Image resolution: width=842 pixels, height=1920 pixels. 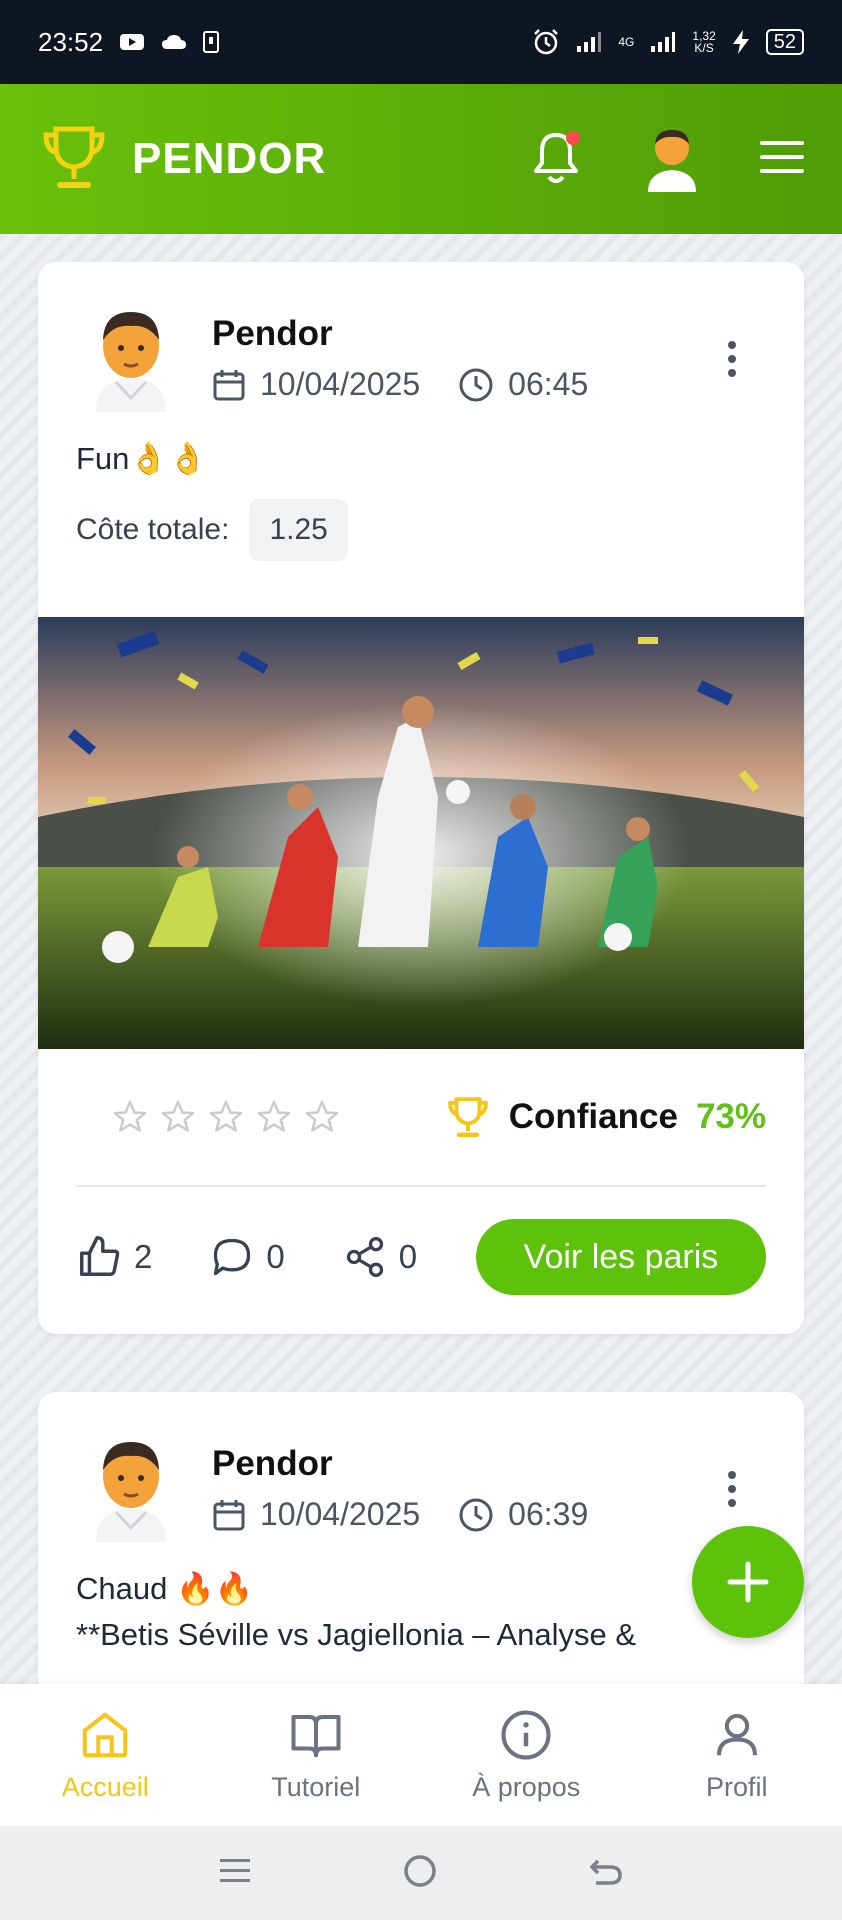 I want to click on post-time: 06:39, so click(x=548, y=1514).